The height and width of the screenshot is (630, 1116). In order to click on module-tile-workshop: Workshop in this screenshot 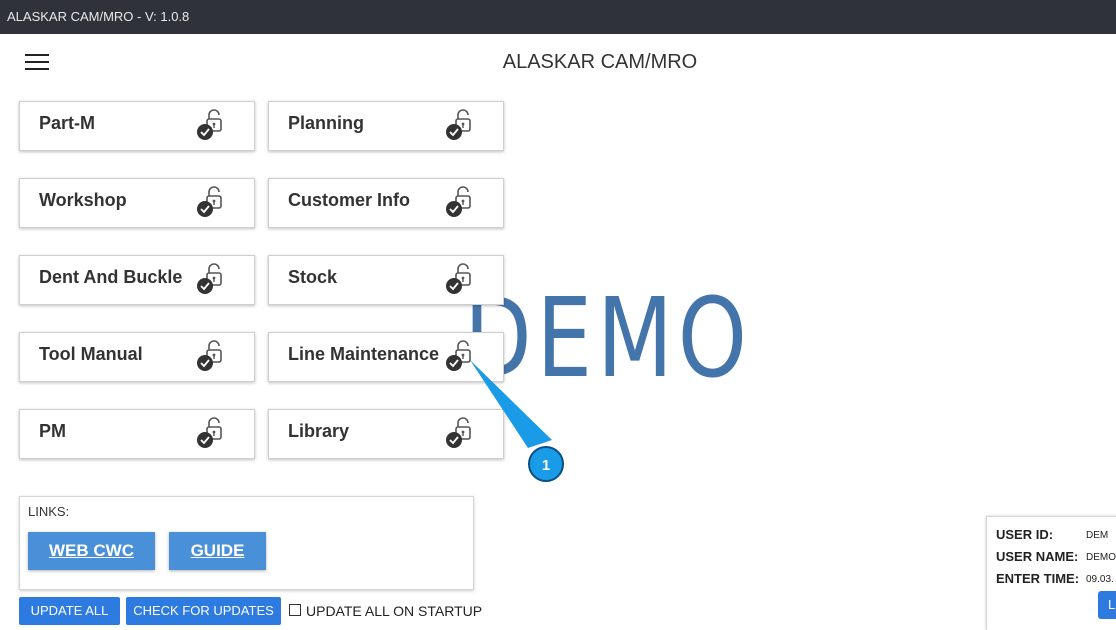, I will do `click(137, 203)`.